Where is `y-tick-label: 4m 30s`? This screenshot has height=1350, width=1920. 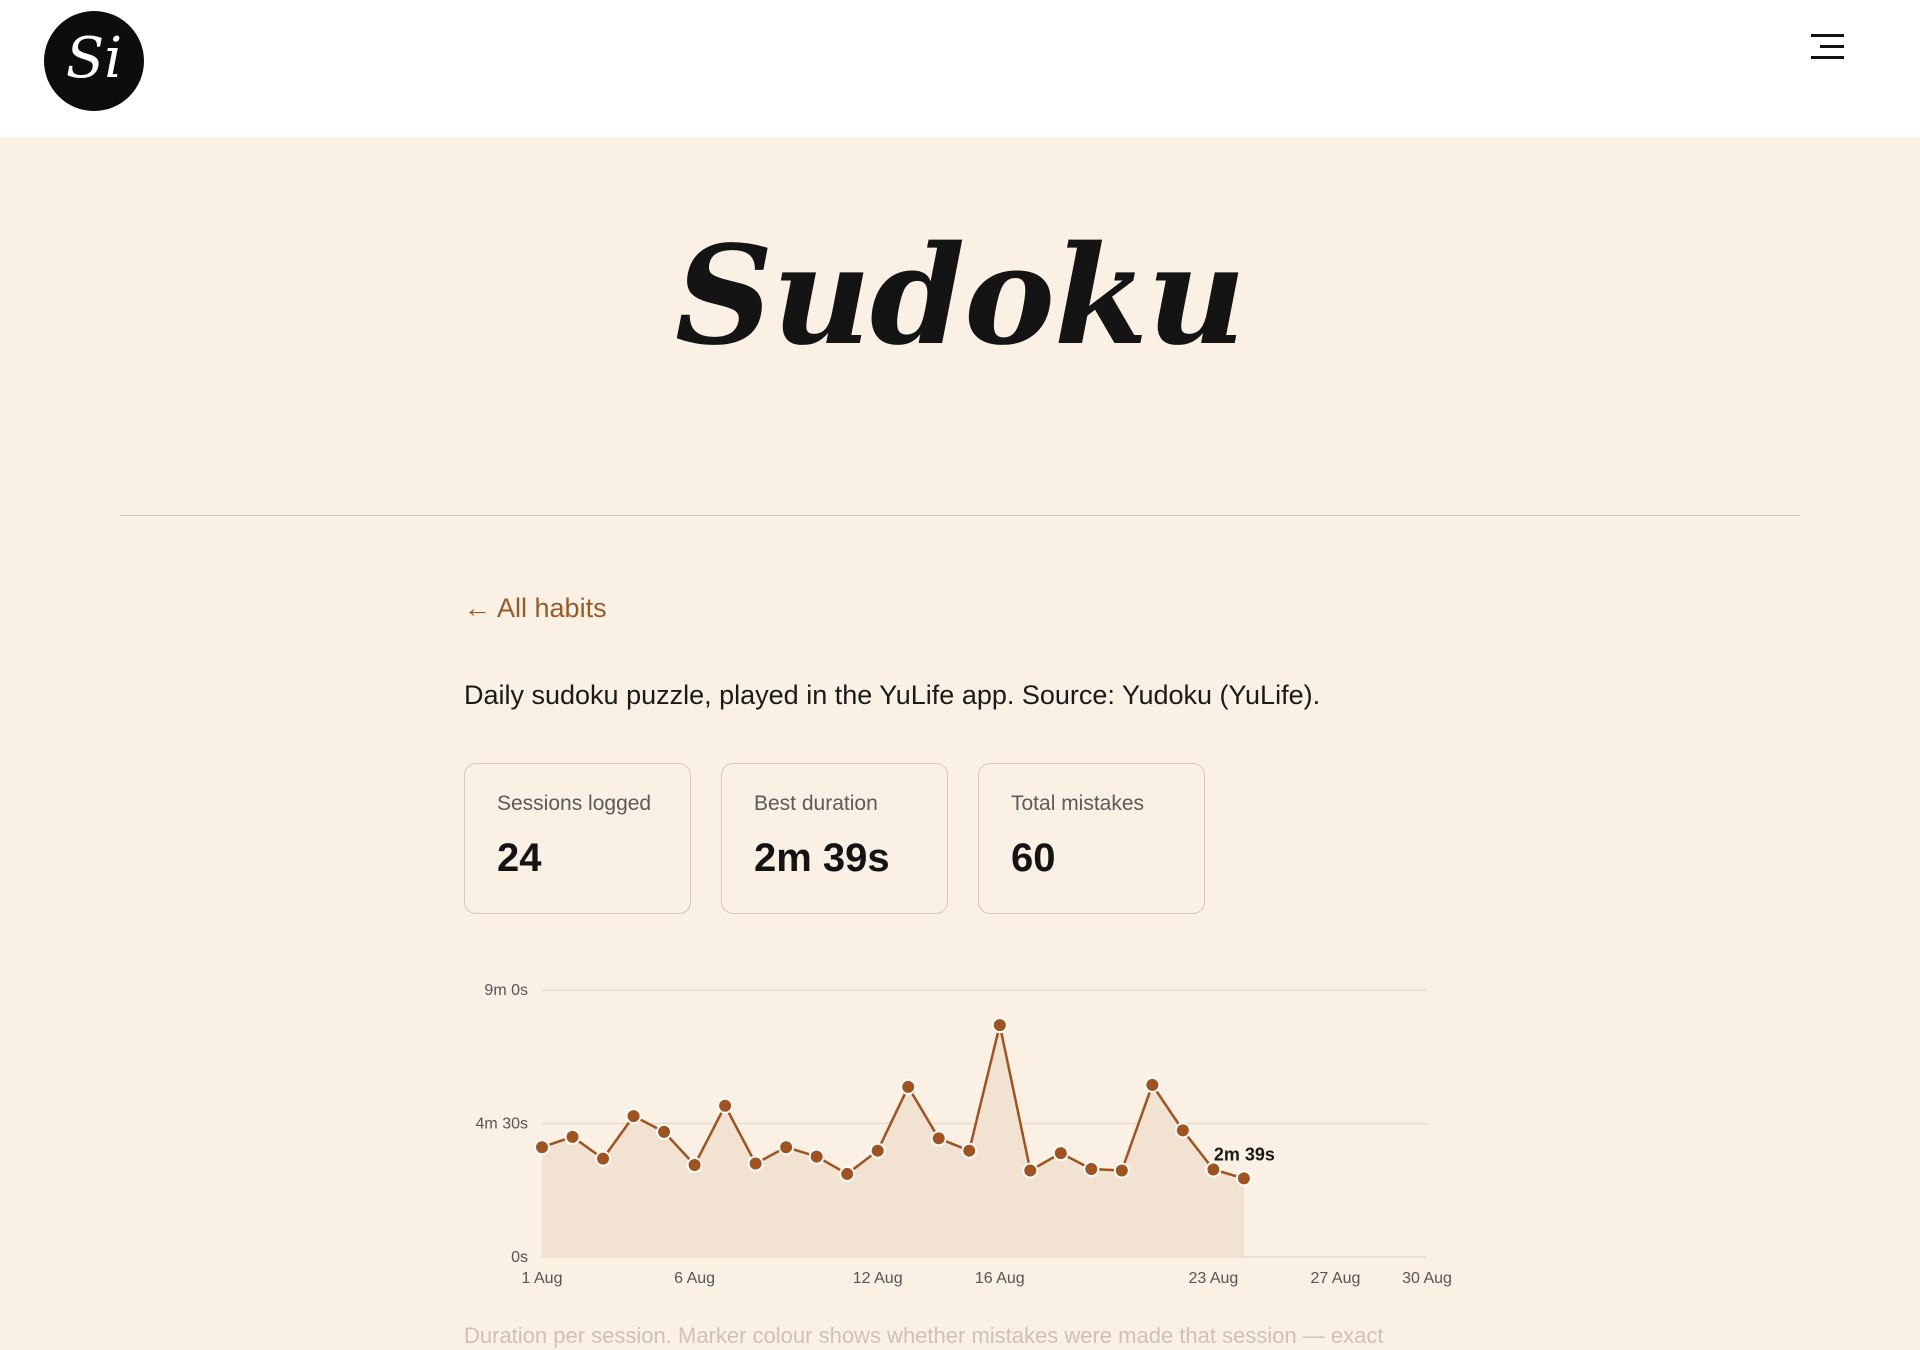 y-tick-label: 4m 30s is located at coordinates (502, 1124).